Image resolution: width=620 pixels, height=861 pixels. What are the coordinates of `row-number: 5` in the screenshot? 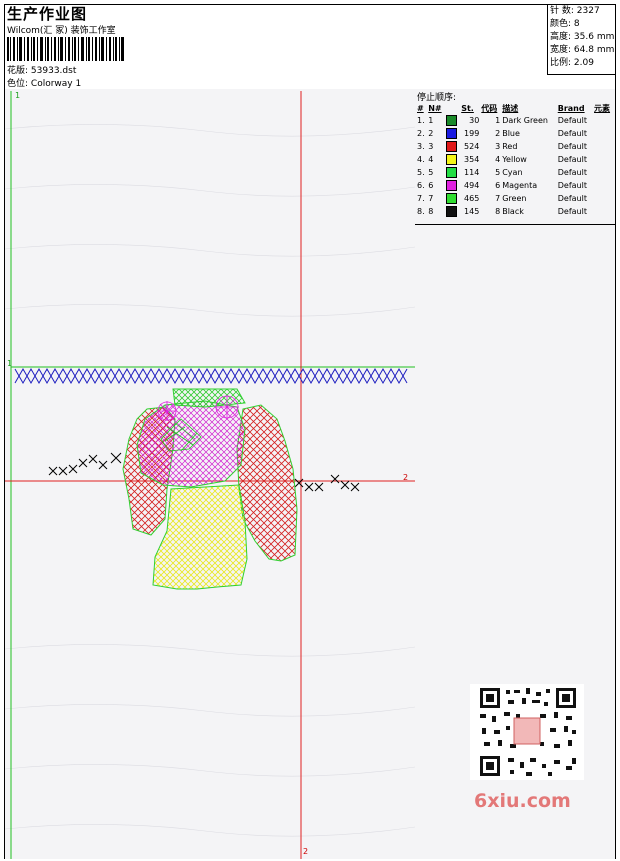 It's located at (431, 172).